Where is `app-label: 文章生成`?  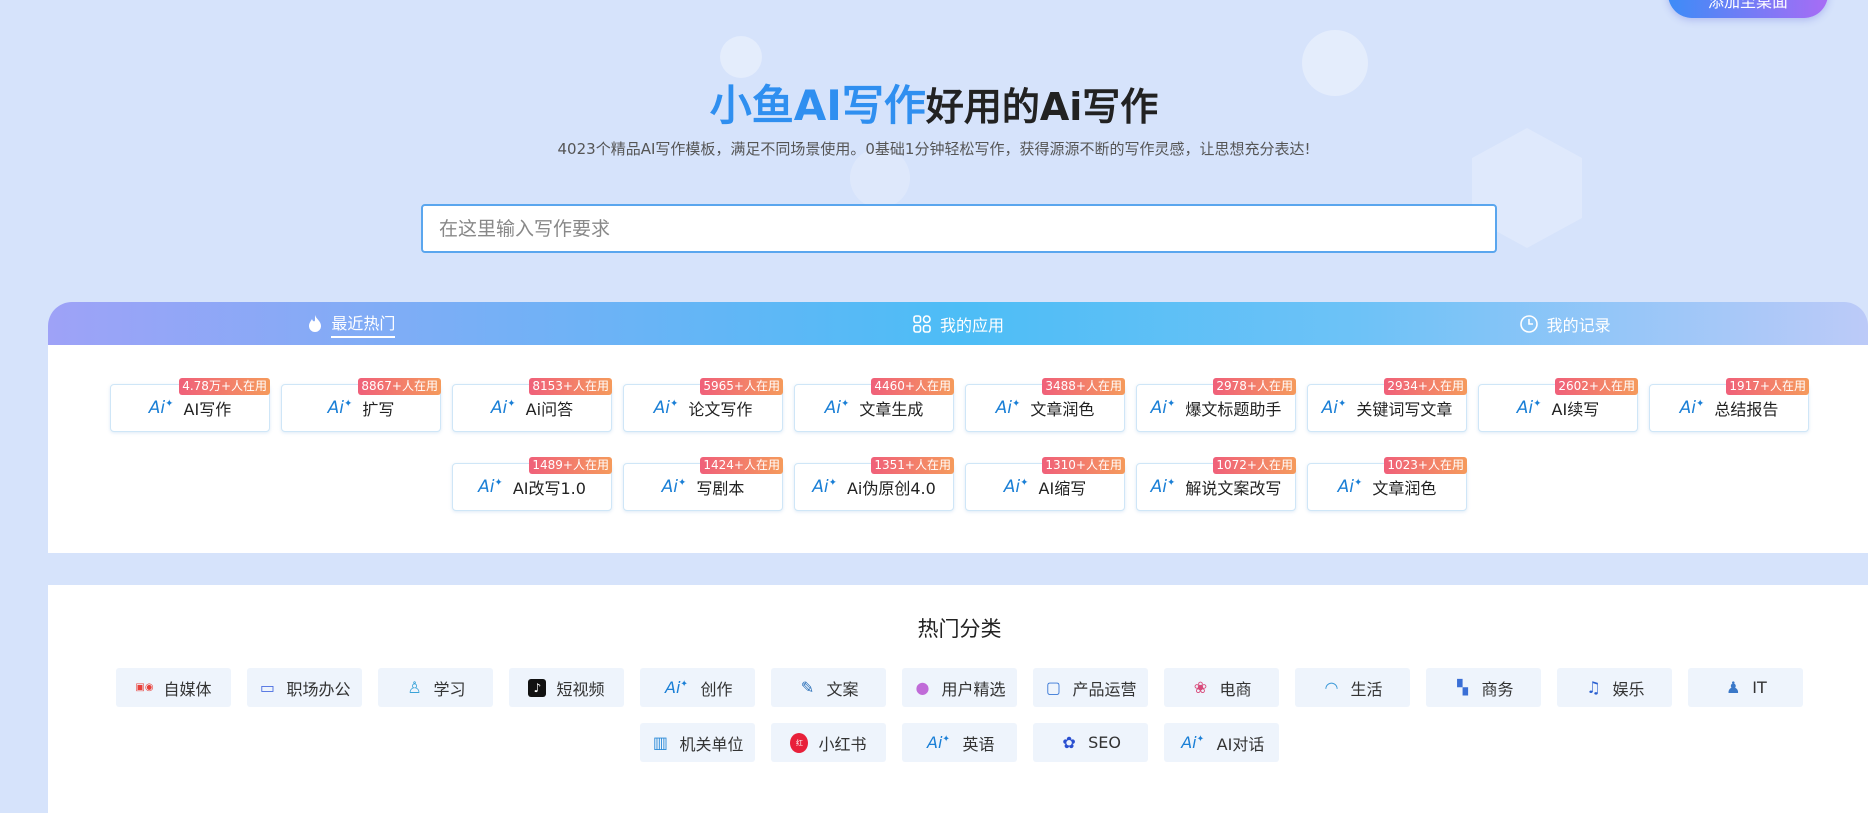
app-label: 文章生成 is located at coordinates (891, 409).